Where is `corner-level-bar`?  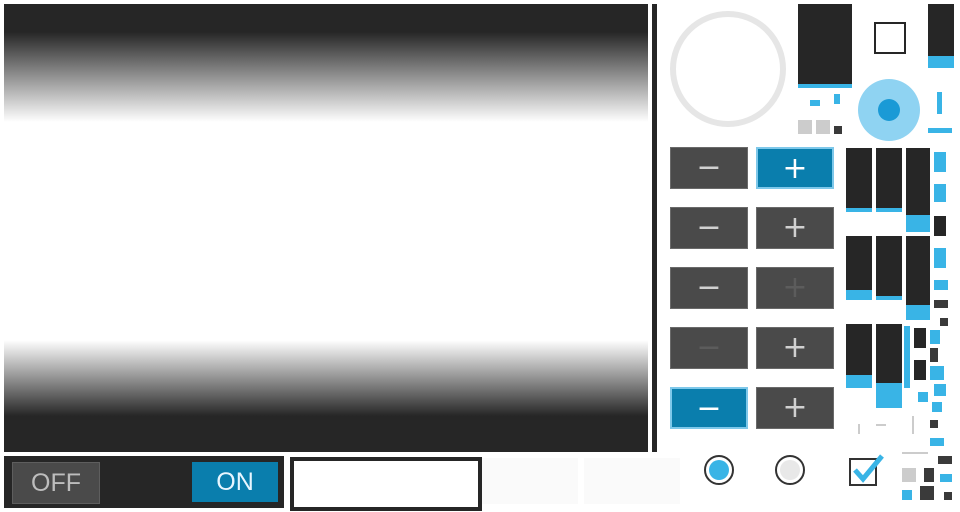 corner-level-bar is located at coordinates (941, 36).